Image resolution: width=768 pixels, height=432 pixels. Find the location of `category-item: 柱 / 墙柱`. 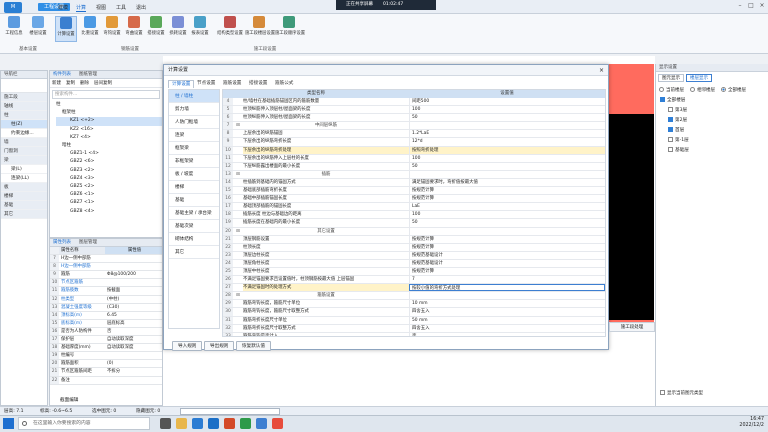

category-item: 柱 / 墙柱 is located at coordinates (194, 96).